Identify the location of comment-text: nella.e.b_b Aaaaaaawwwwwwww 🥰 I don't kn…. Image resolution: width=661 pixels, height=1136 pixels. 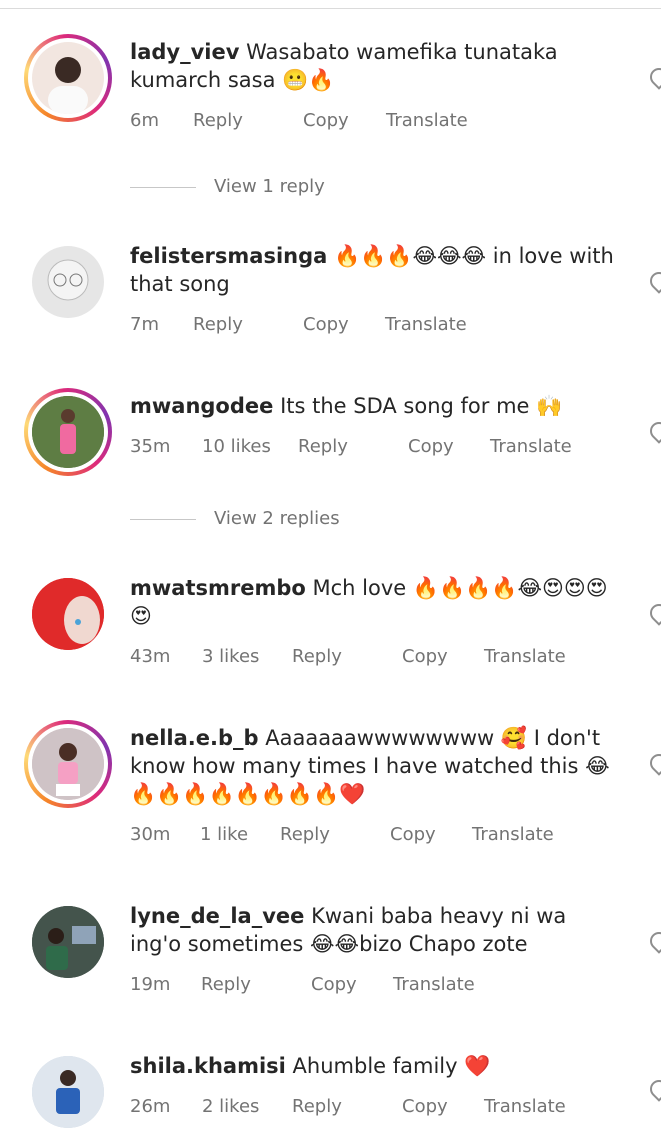
(375, 766).